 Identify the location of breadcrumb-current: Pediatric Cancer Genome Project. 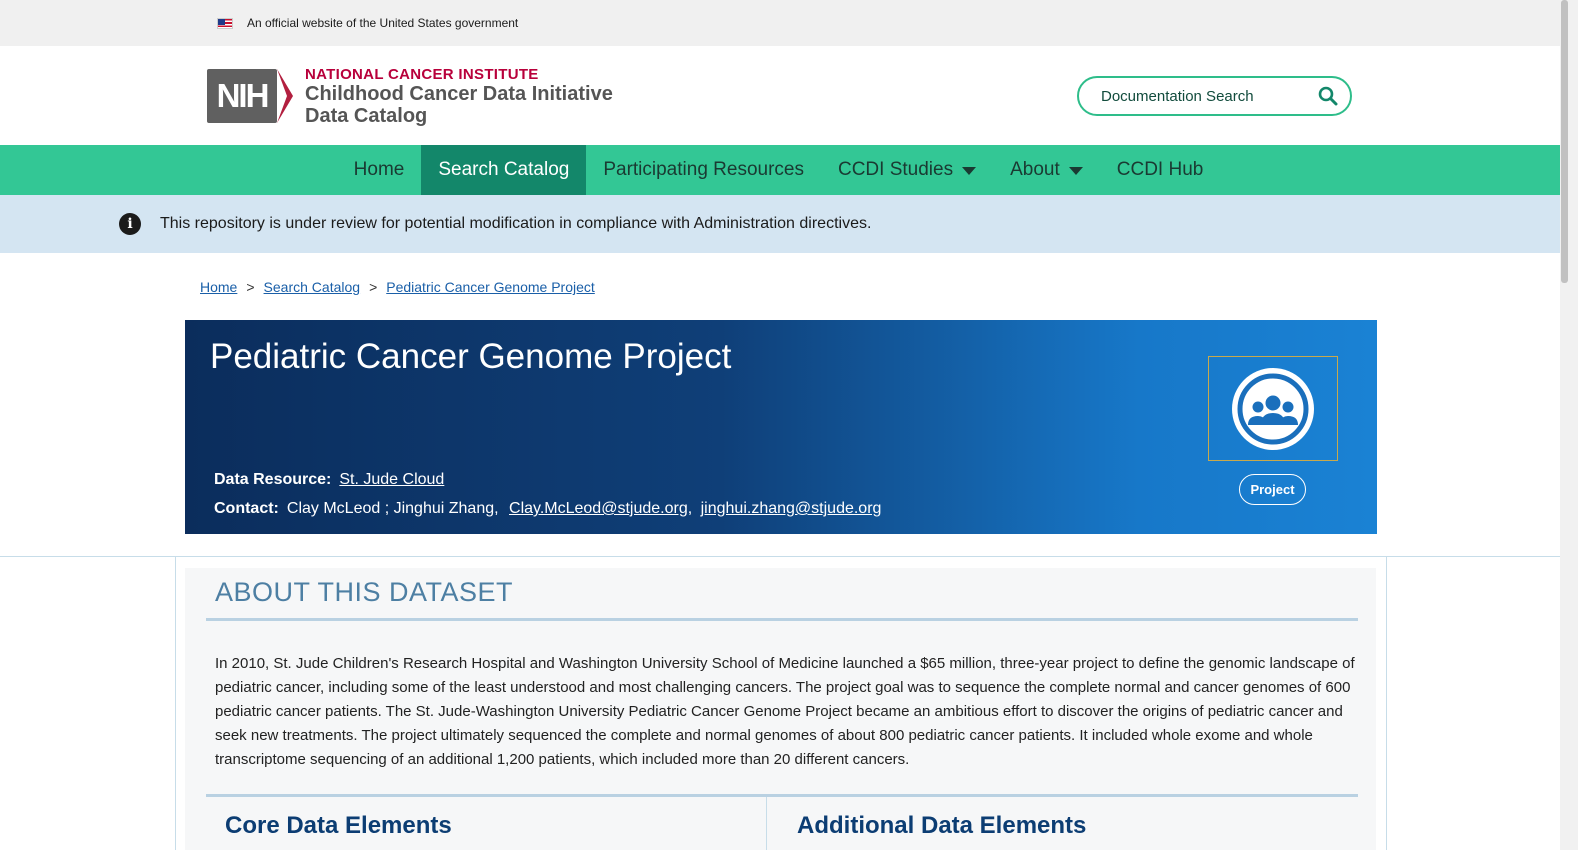
(490, 287).